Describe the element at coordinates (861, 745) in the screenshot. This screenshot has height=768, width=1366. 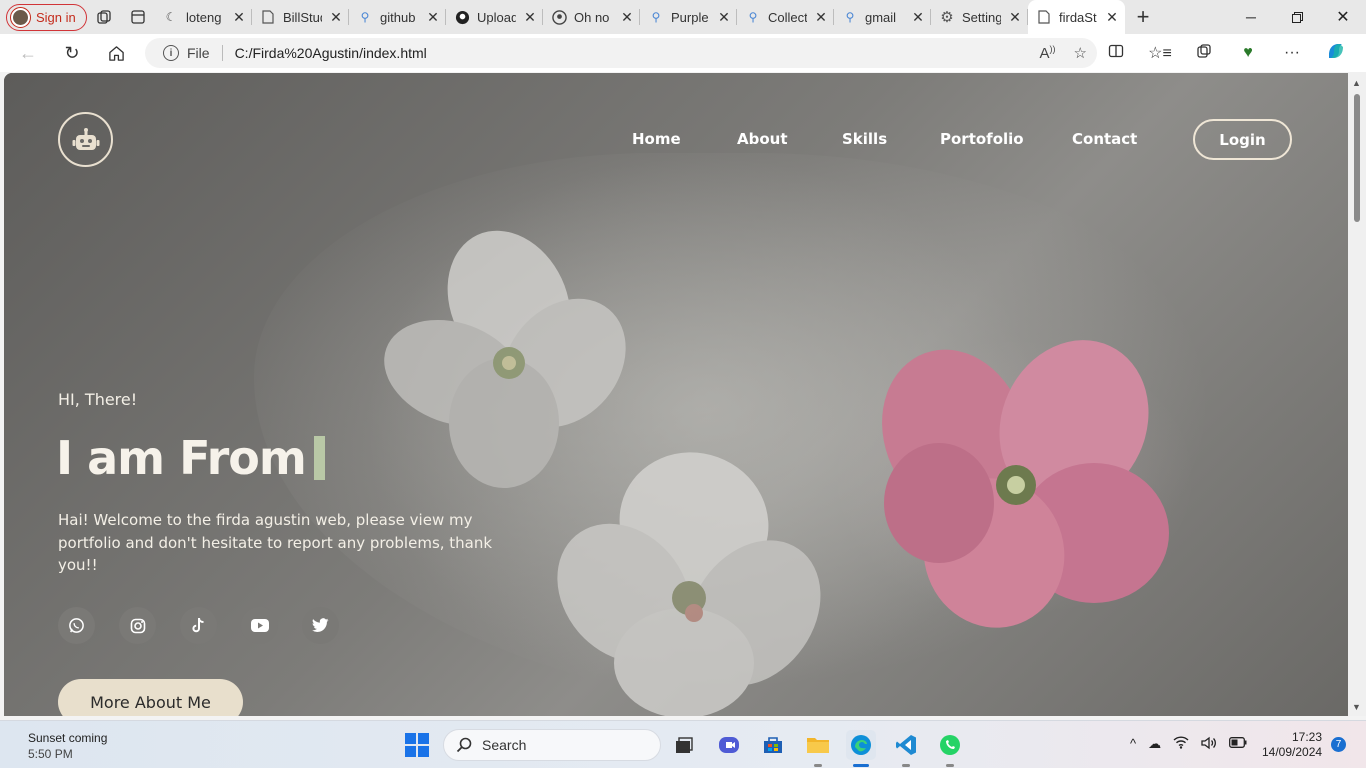
I see `edge-icon` at that location.